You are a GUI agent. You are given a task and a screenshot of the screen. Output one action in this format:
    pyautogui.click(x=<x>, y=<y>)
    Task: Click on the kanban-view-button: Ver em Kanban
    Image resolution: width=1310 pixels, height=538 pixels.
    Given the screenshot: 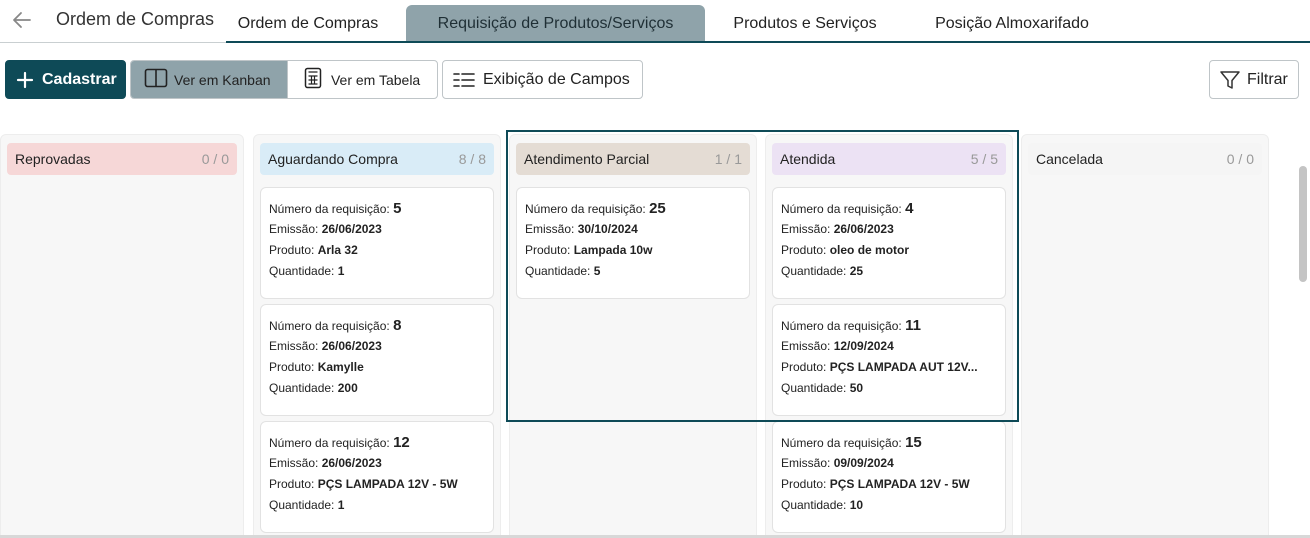 What is the action you would take?
    pyautogui.click(x=209, y=79)
    